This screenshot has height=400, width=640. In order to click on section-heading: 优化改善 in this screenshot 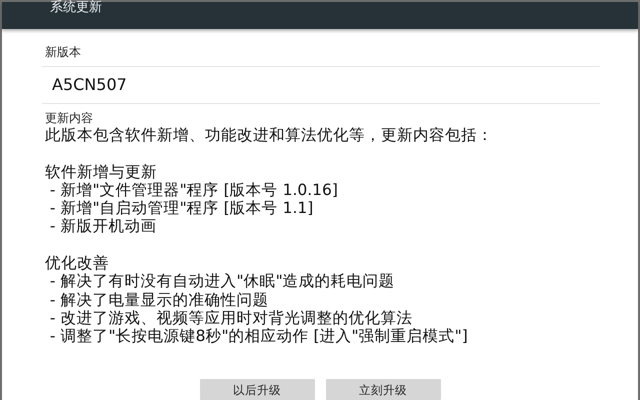, I will do `click(77, 263)`.